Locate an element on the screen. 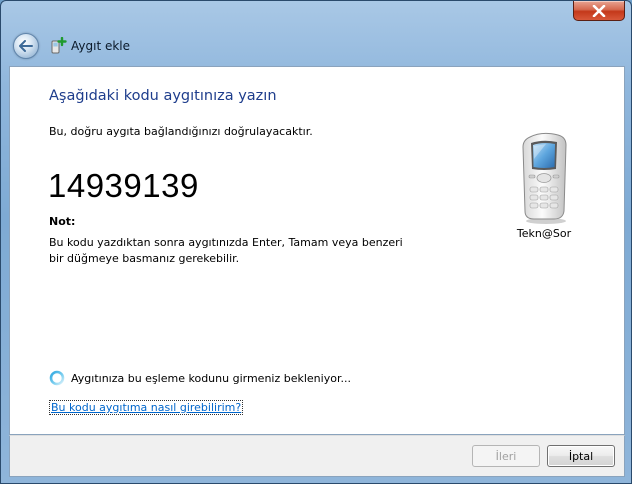  window-title: Aygıt ekle is located at coordinates (101, 46).